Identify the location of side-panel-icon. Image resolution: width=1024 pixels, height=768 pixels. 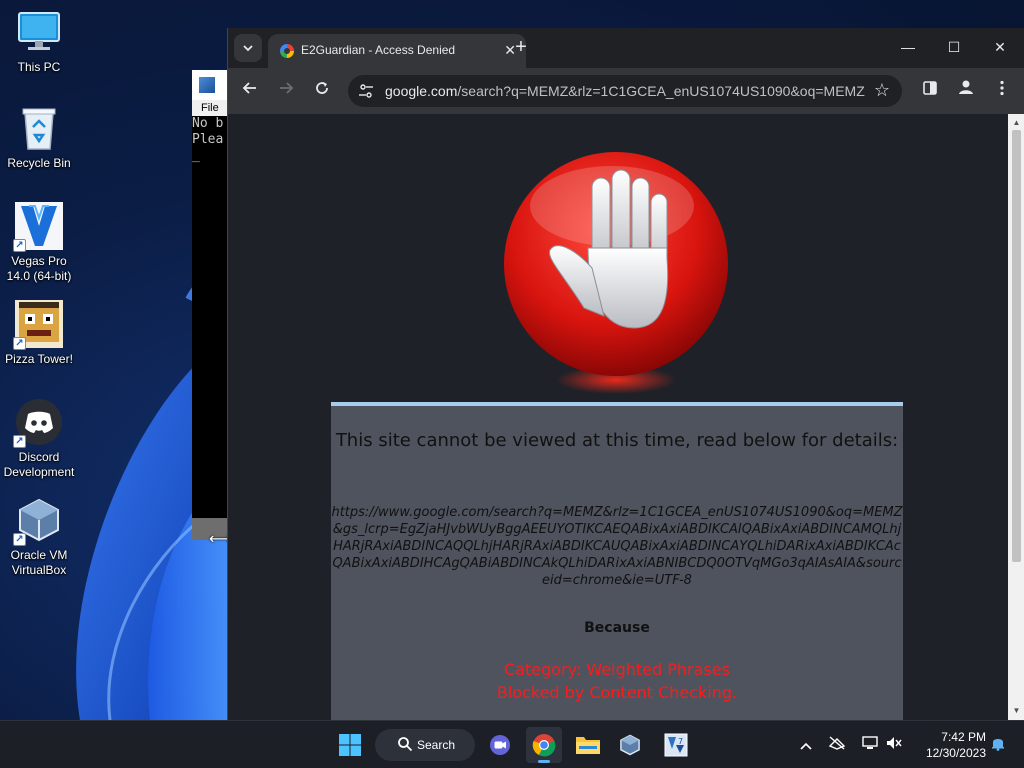
(930, 88).